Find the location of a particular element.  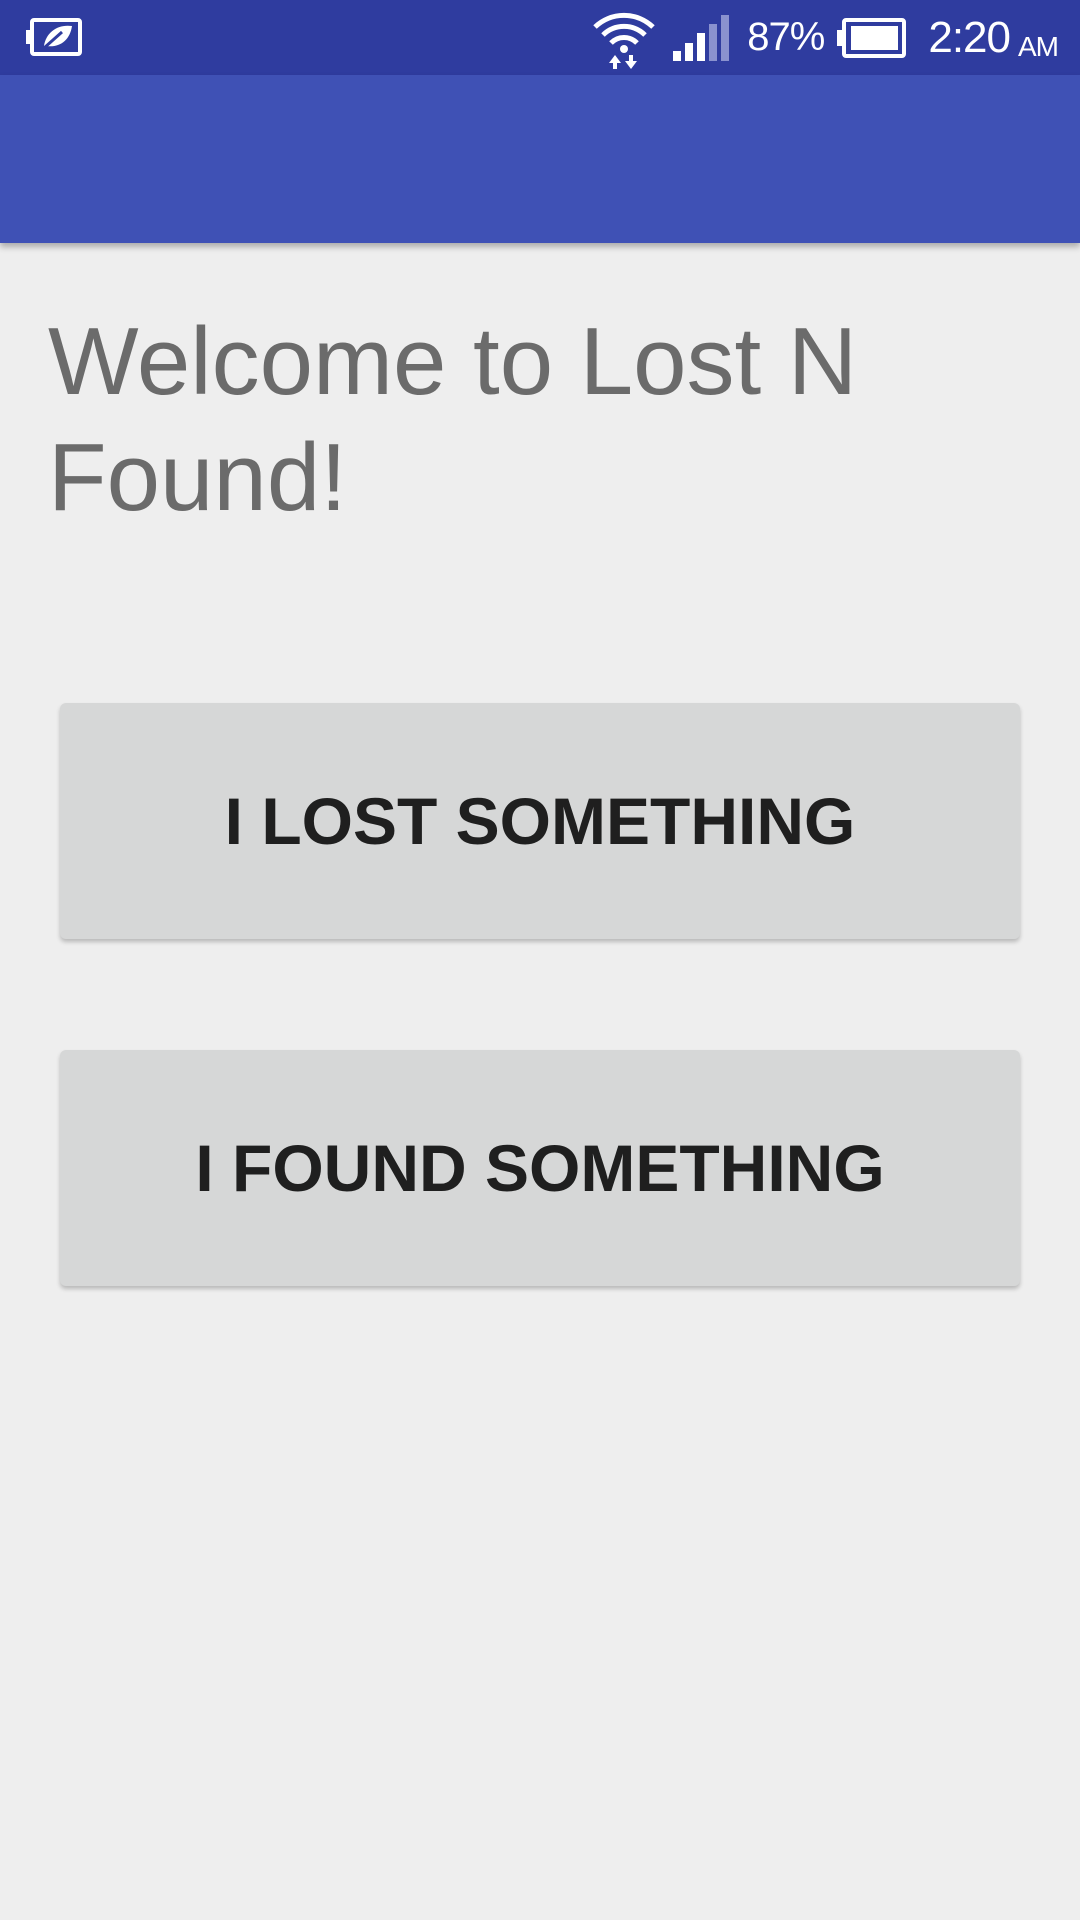

status-bar: 87% 2:20 AM is located at coordinates (540, 37).